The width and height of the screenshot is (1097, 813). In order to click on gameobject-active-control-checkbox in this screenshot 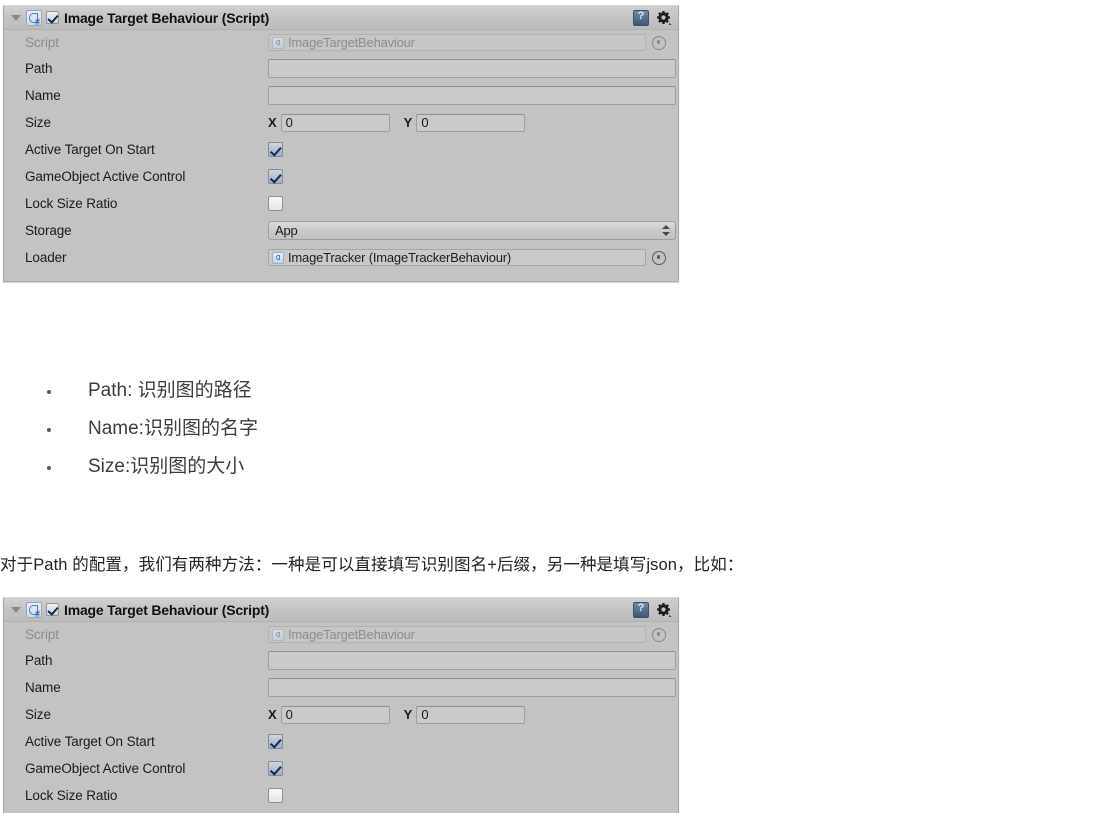, I will do `click(275, 176)`.